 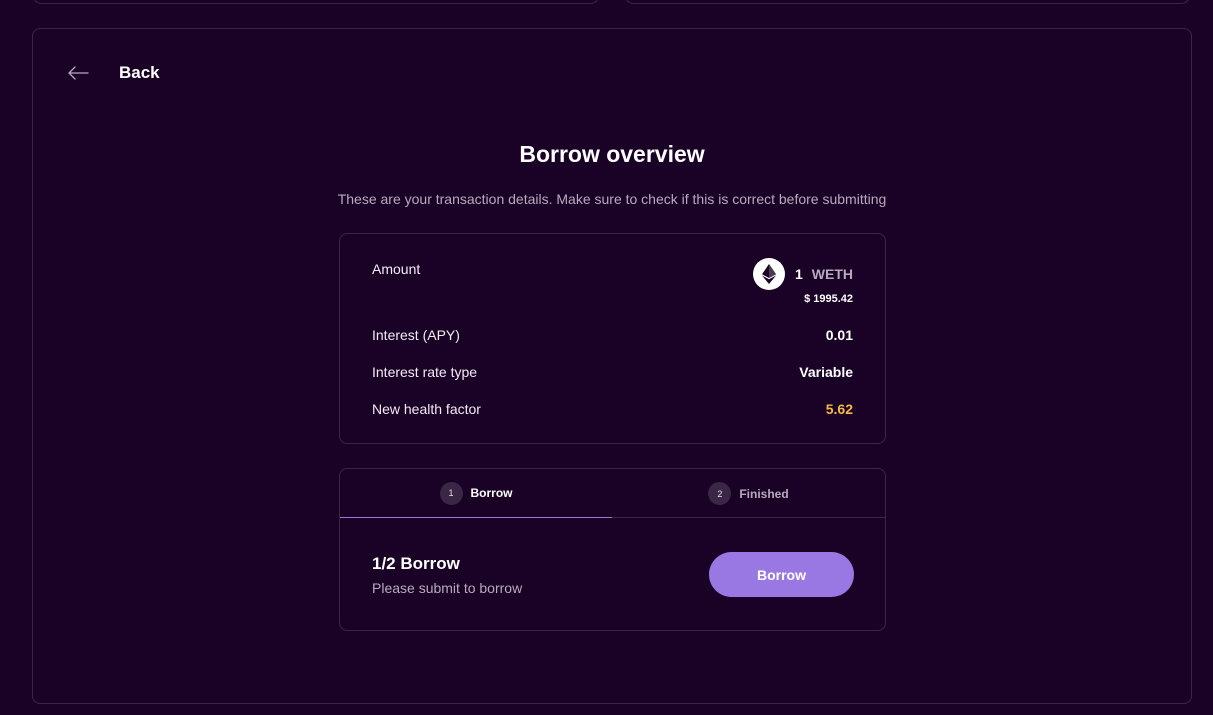 What do you see at coordinates (139, 72) in the screenshot?
I see `back-label: Back` at bounding box center [139, 72].